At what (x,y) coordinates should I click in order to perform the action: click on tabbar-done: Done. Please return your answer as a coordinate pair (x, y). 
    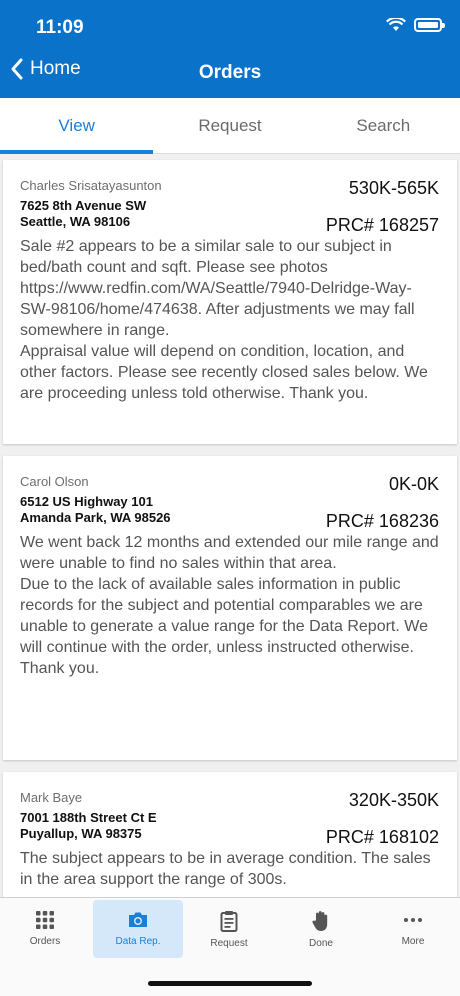
    Looking at the image, I should click on (321, 929).